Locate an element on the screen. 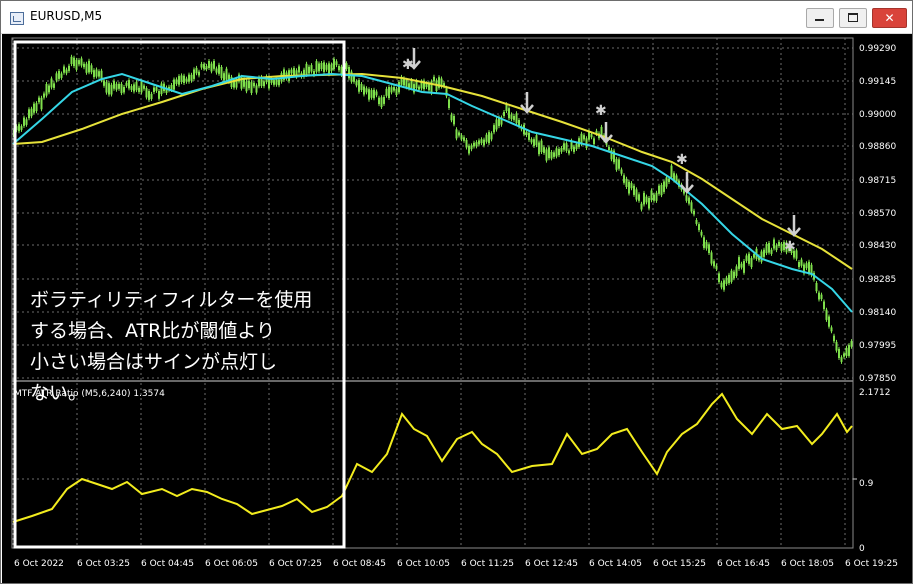 The height and width of the screenshot is (584, 913). time-tick: 6 Oct 11:25 is located at coordinates (487, 564).